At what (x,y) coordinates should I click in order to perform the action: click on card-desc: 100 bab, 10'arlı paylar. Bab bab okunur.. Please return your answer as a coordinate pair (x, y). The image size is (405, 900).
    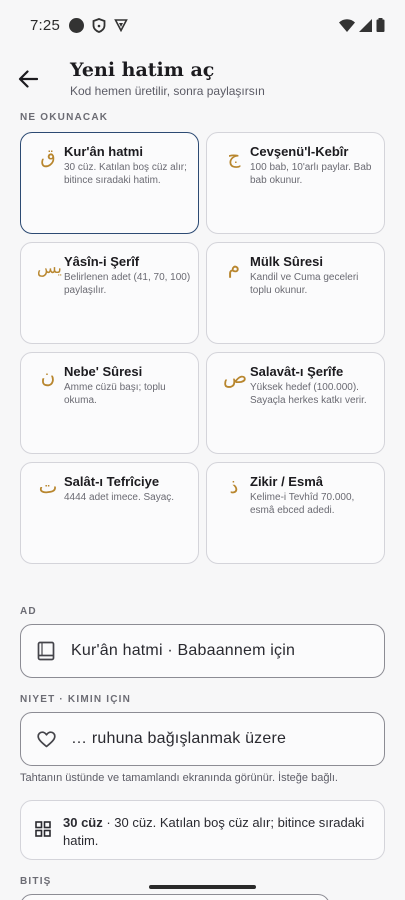
    Looking at the image, I should click on (311, 174).